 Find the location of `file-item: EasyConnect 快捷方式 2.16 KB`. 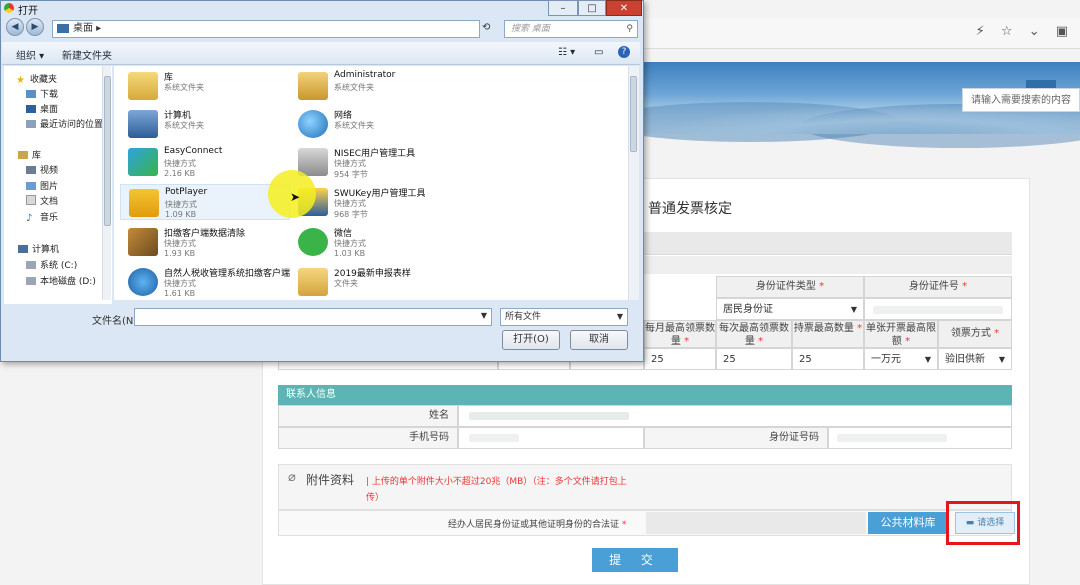

file-item: EasyConnect 快捷方式 2.16 KB is located at coordinates (205, 162).